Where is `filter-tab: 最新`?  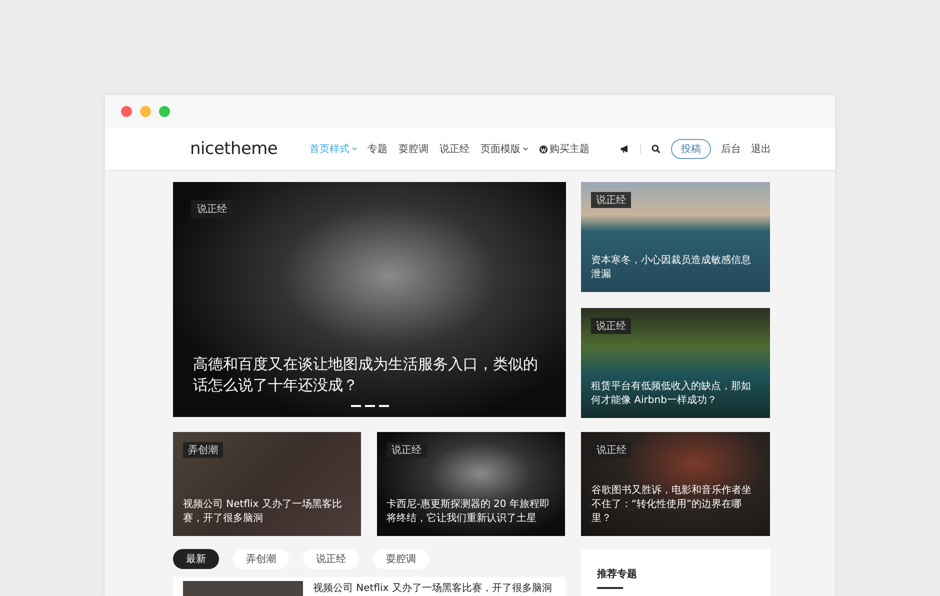 filter-tab: 最新 is located at coordinates (196, 559).